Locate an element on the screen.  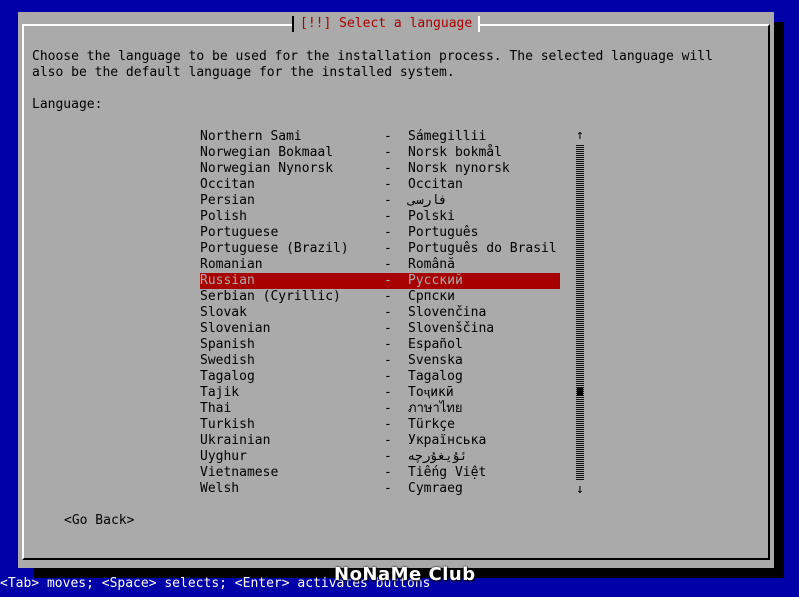
language-option: Turkish - Türkçe is located at coordinates (380, 425).